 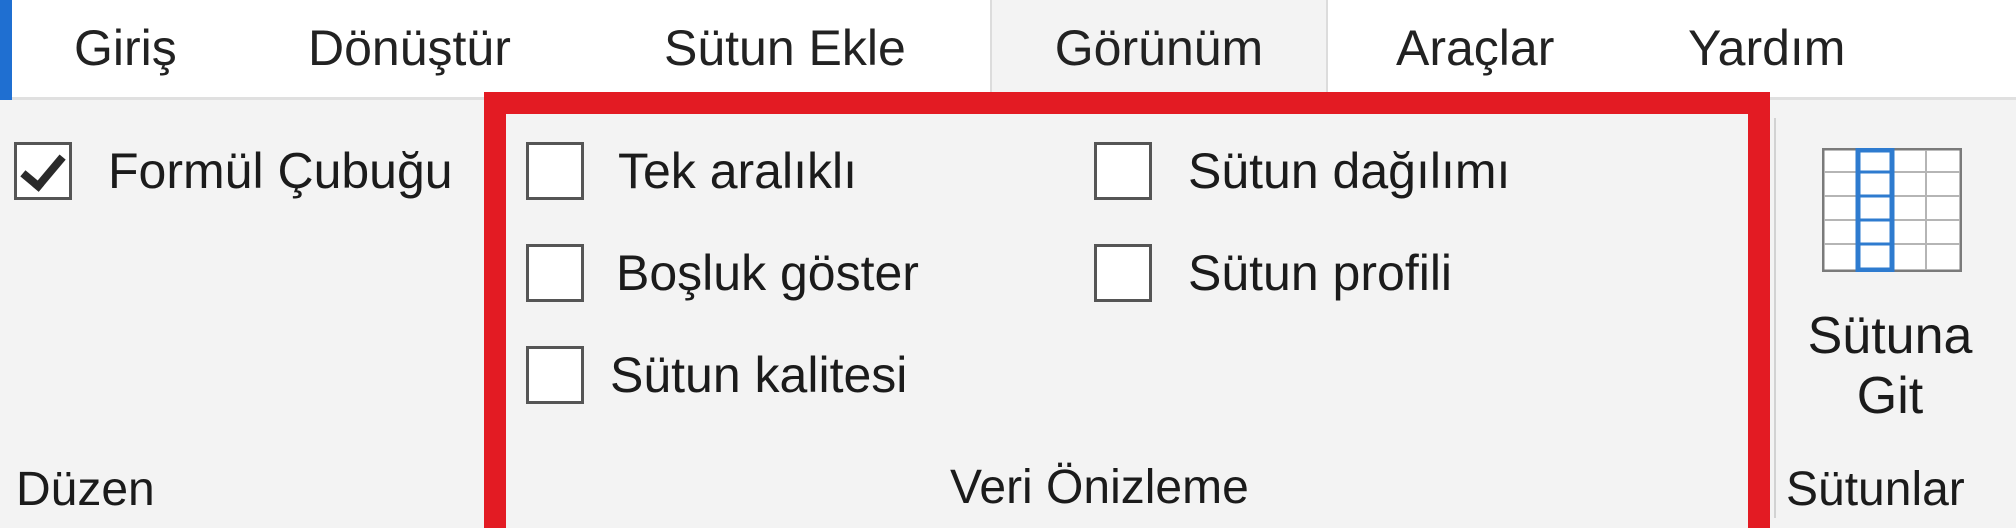 What do you see at coordinates (409, 48) in the screenshot?
I see `tab-donustur: Dönüştür` at bounding box center [409, 48].